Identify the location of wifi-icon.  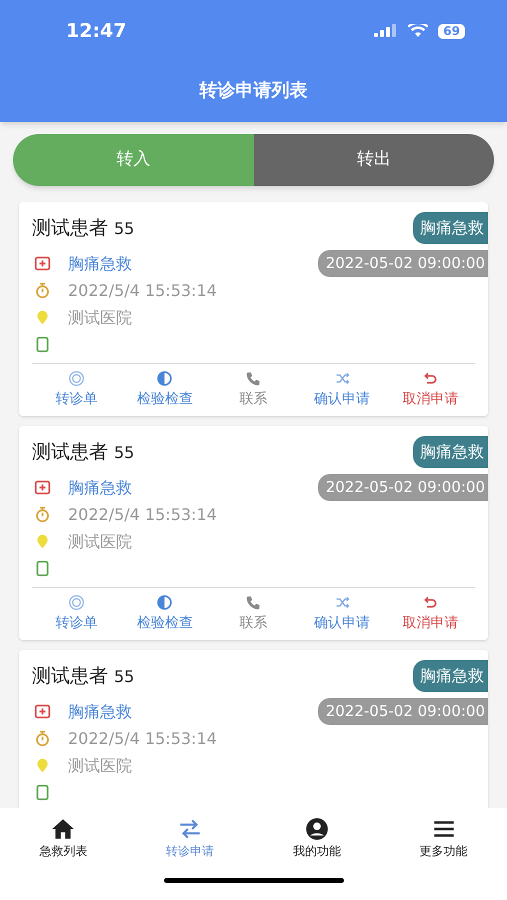
(418, 31).